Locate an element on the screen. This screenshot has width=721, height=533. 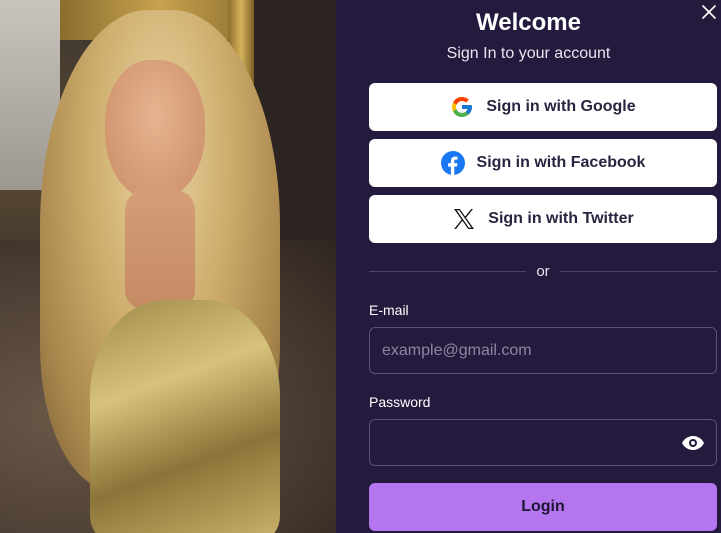
login-button: Login is located at coordinates (543, 507).